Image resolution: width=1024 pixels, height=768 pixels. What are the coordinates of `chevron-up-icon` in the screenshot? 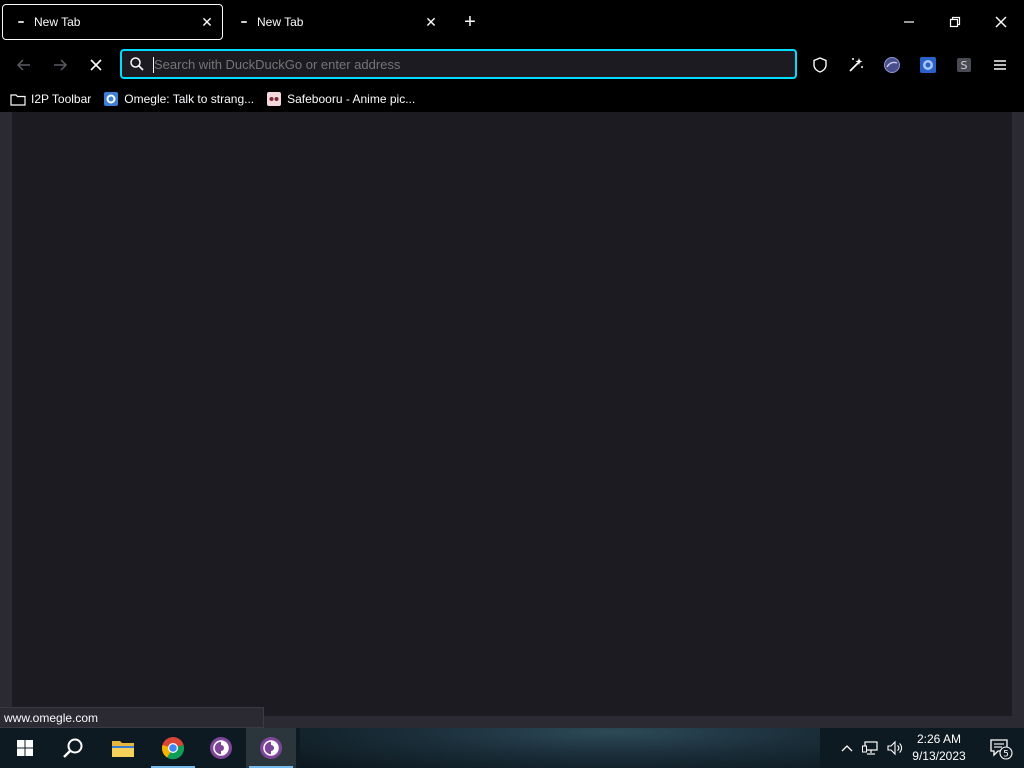 It's located at (847, 748).